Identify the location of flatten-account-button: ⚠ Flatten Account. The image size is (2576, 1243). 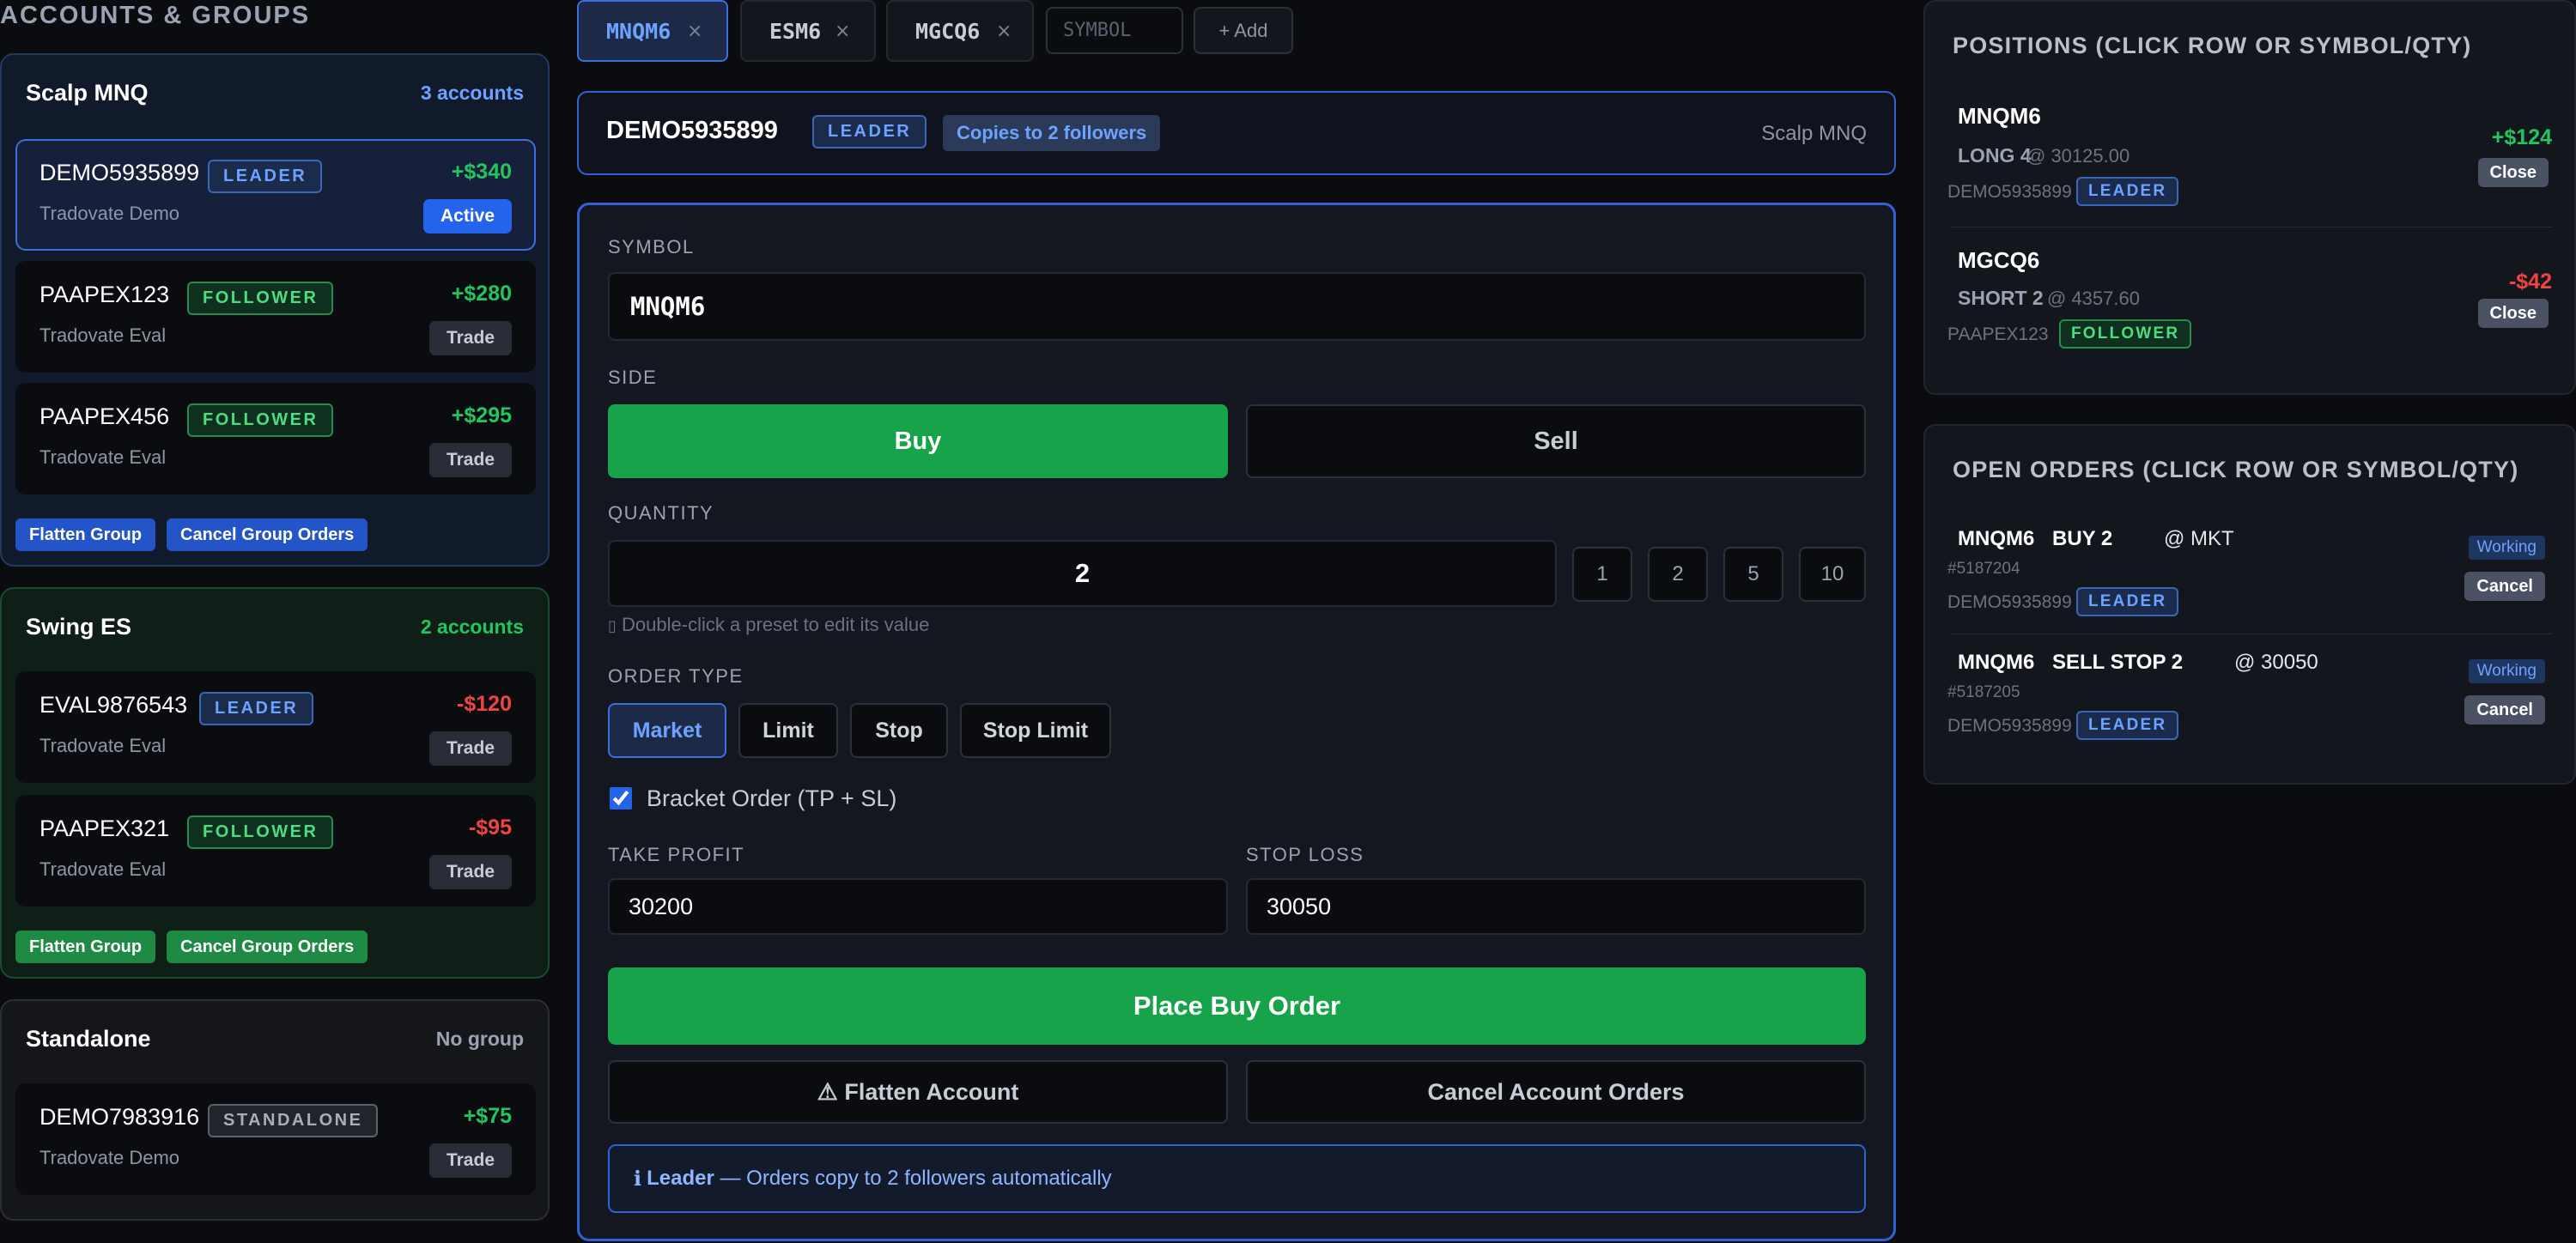
(918, 1092).